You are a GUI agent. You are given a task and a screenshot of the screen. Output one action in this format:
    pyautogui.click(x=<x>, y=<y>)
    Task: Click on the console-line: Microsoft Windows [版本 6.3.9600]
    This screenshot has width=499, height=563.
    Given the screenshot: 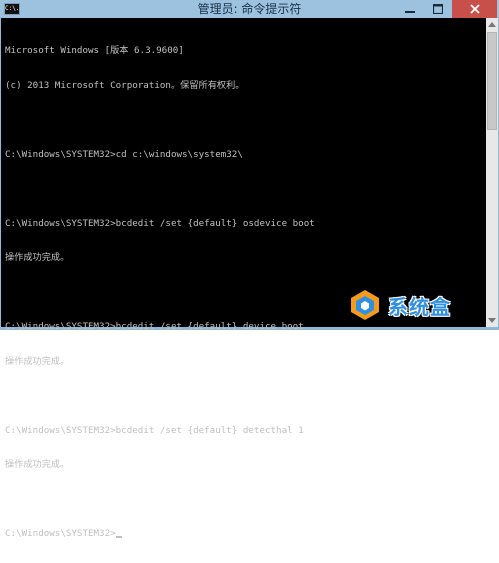 What is the action you would take?
    pyautogui.click(x=94, y=50)
    